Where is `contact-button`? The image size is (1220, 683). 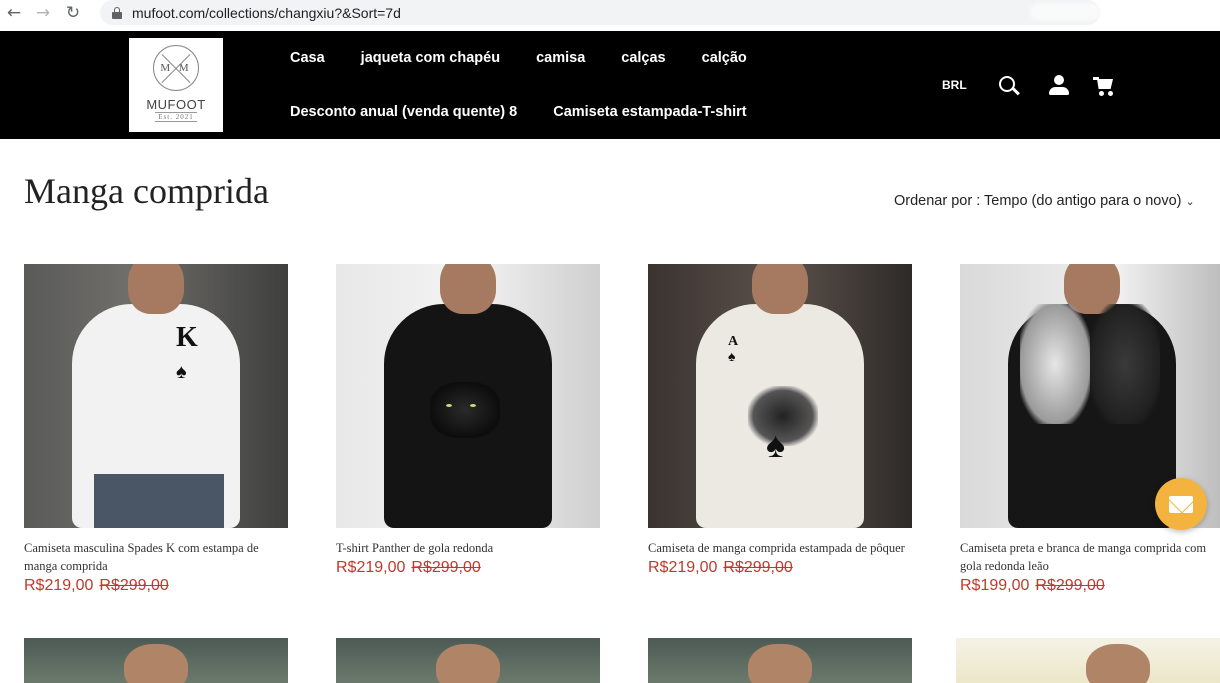 contact-button is located at coordinates (1181, 504).